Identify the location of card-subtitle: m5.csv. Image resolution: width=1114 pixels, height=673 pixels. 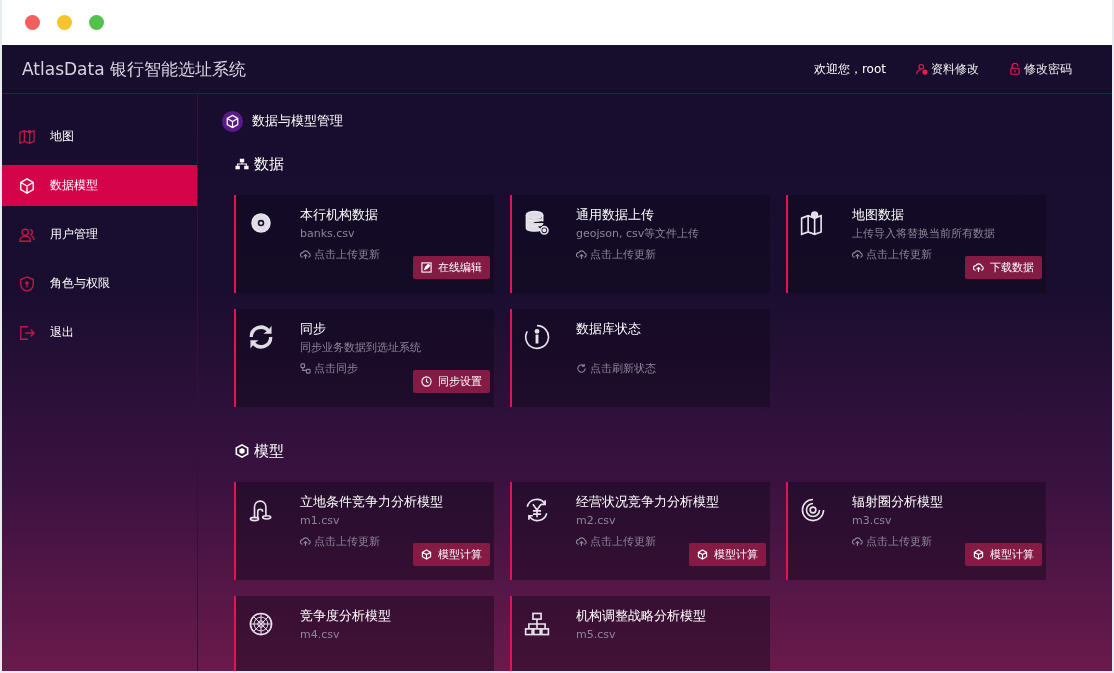
(596, 635).